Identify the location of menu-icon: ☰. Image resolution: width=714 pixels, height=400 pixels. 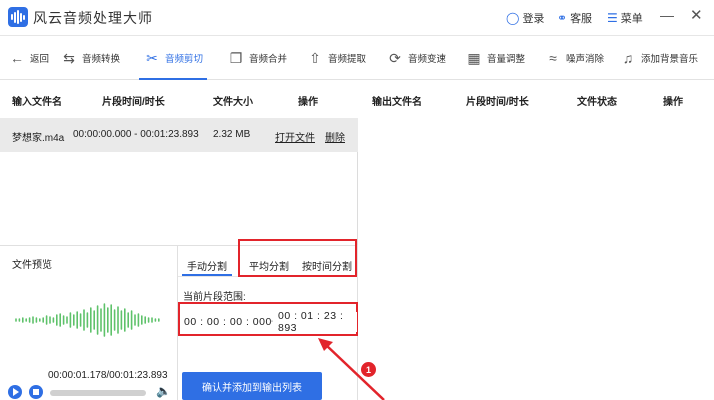
(612, 18).